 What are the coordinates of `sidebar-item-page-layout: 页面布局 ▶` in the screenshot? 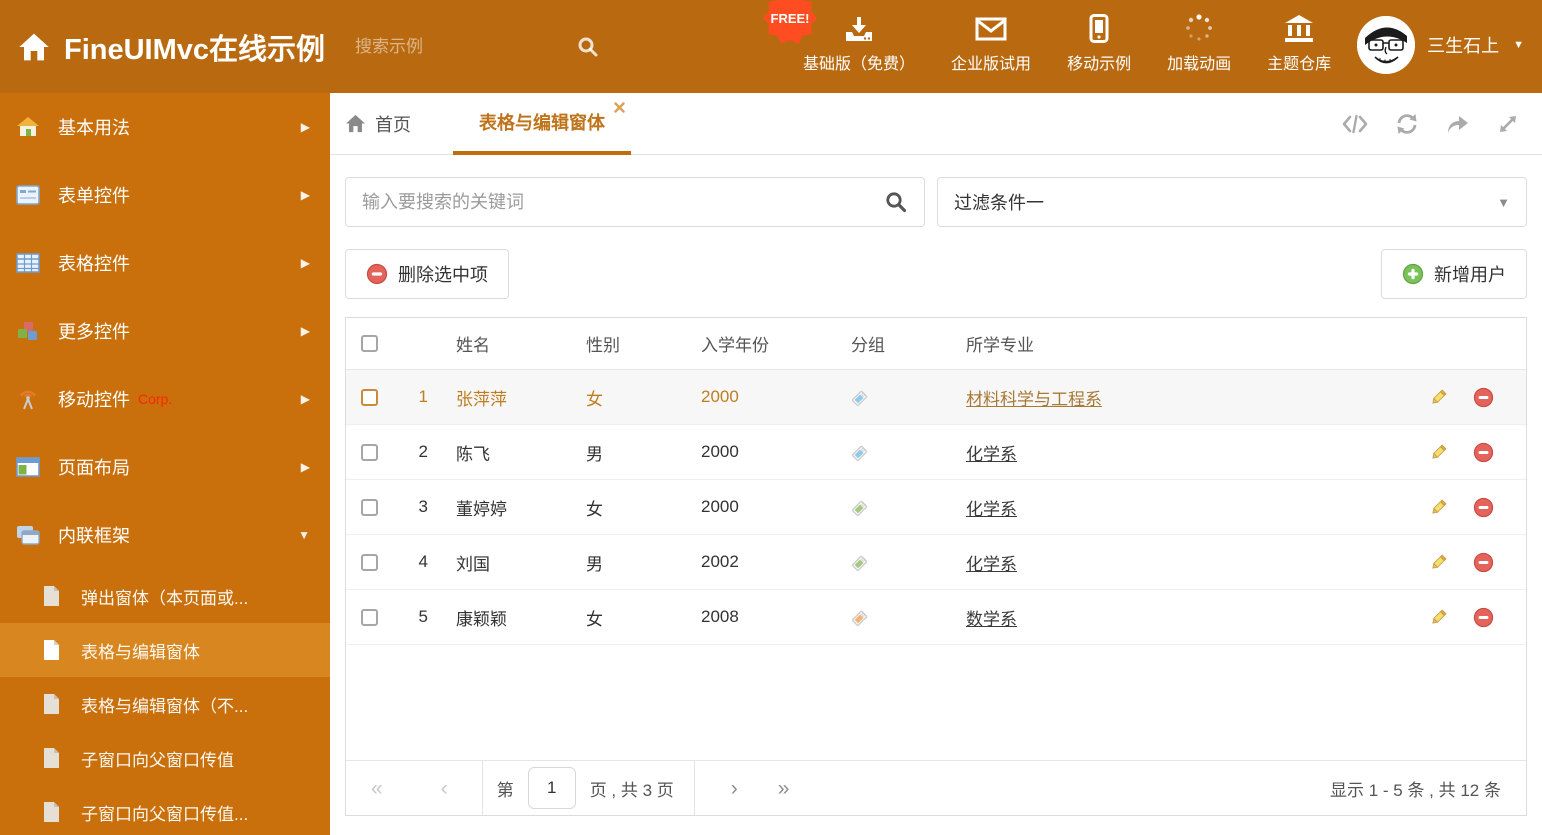 It's located at (165, 467).